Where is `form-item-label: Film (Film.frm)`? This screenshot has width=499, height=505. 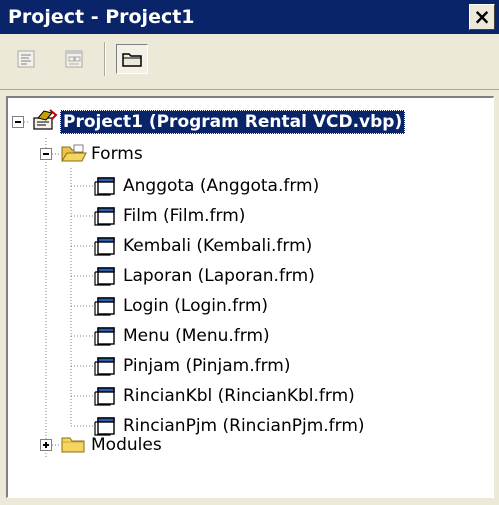 form-item-label: Film (Film.frm) is located at coordinates (184, 216).